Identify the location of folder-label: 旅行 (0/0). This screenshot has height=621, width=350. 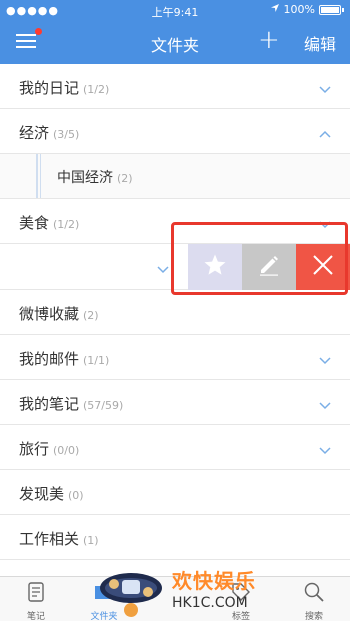
(49, 449).